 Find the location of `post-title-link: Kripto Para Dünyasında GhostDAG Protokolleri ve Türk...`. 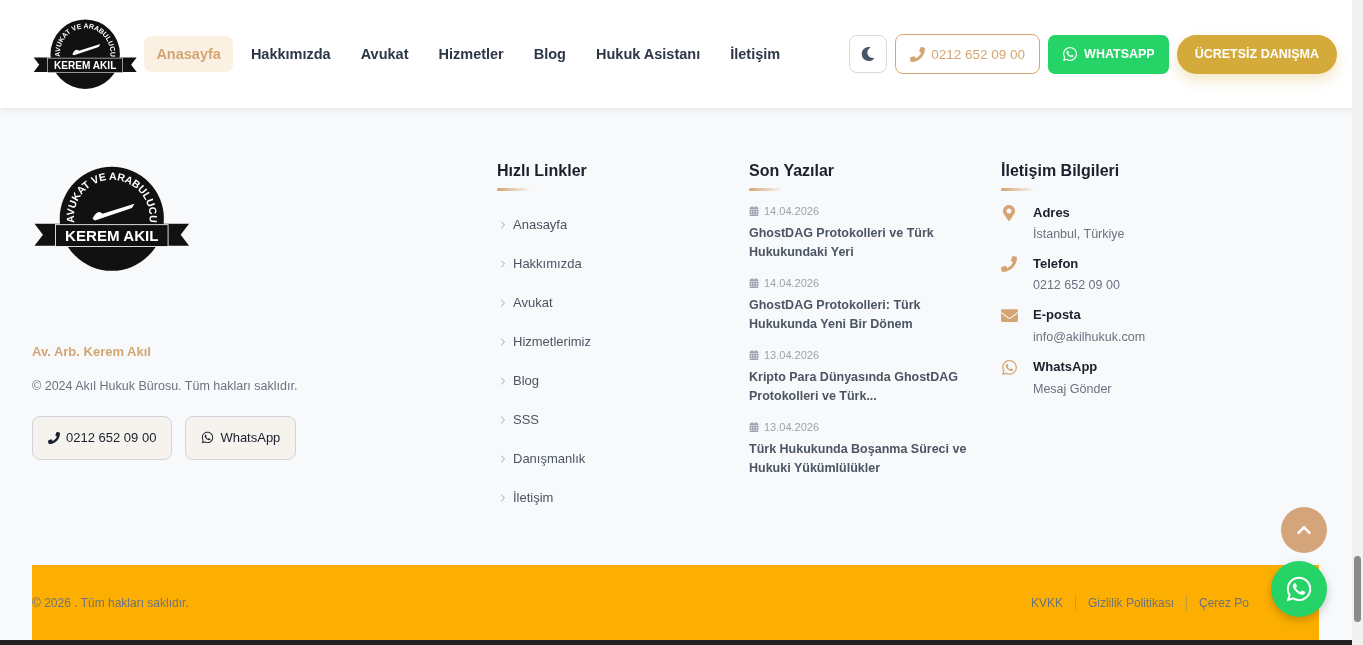

post-title-link: Kripto Para Dünyasında GhostDAG Protokolleri ve Türk... is located at coordinates (864, 387).